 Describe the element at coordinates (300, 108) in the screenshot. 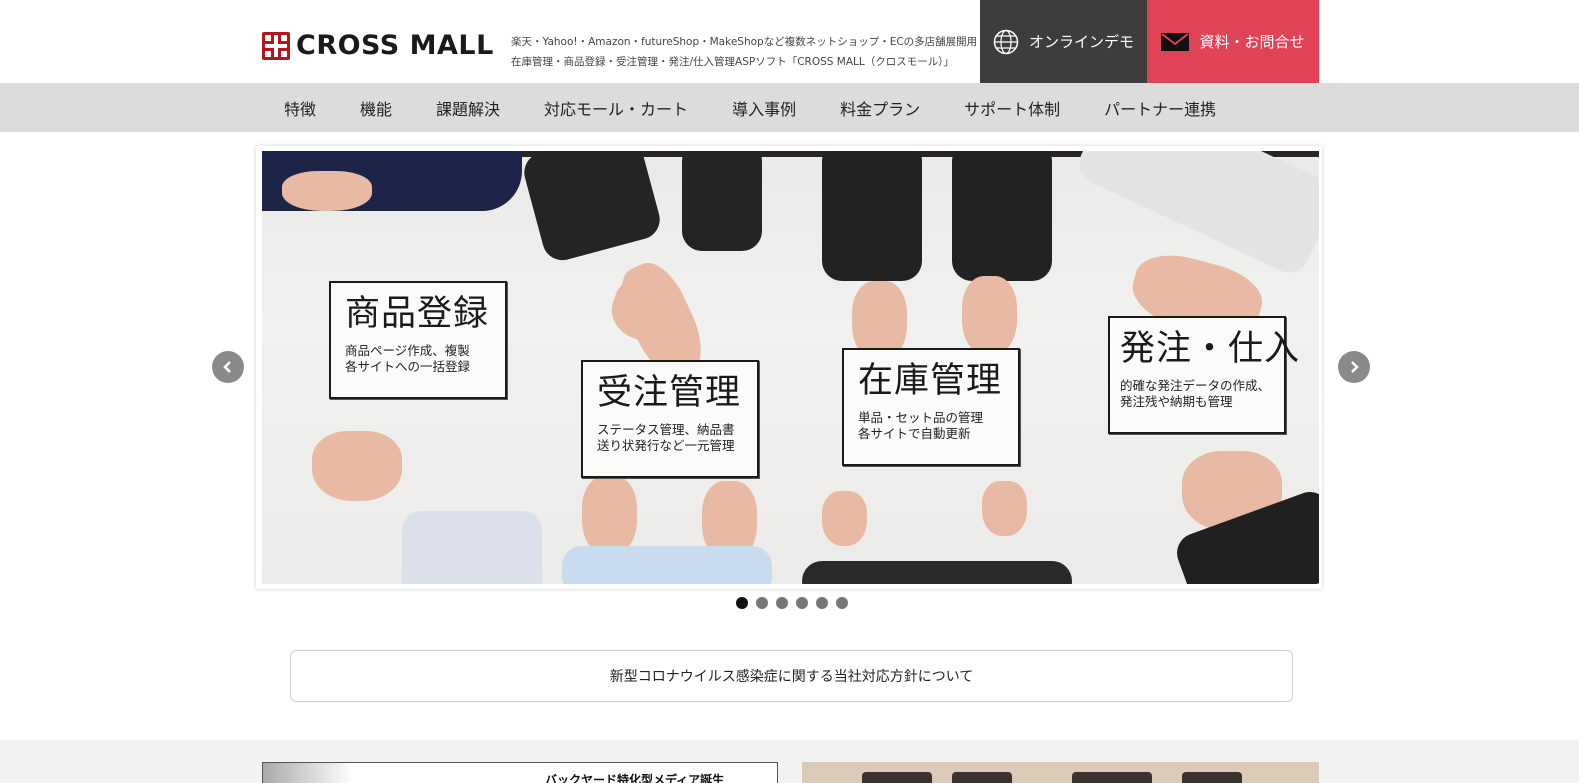

I see `nav-item-features: 特徴` at that location.